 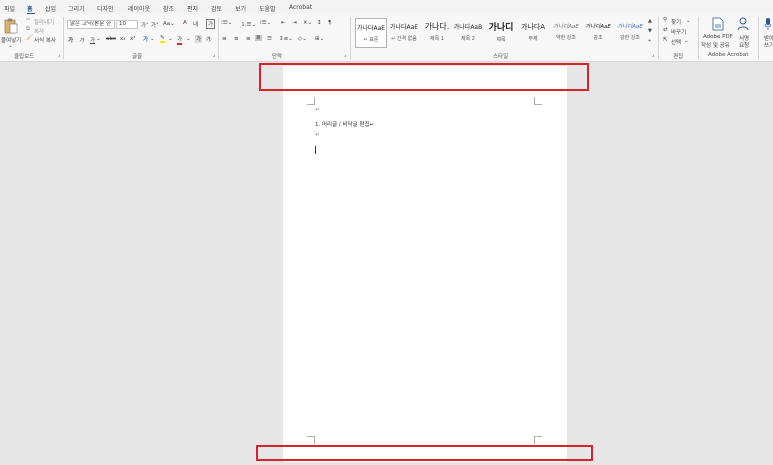 I want to click on select-button: 선택, so click(x=676, y=42).